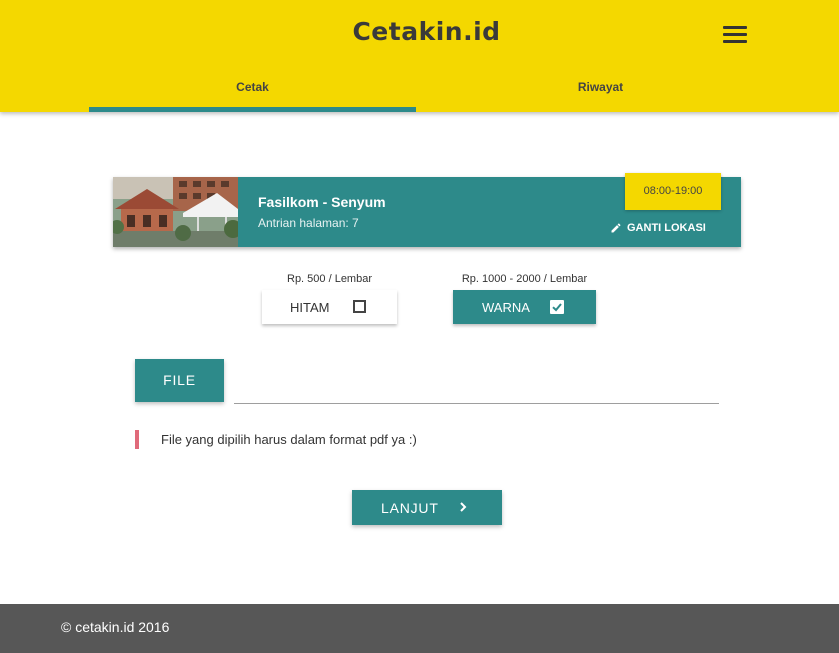 The image size is (839, 653). What do you see at coordinates (557, 307) in the screenshot?
I see `checked-checkbox-icon` at bounding box center [557, 307].